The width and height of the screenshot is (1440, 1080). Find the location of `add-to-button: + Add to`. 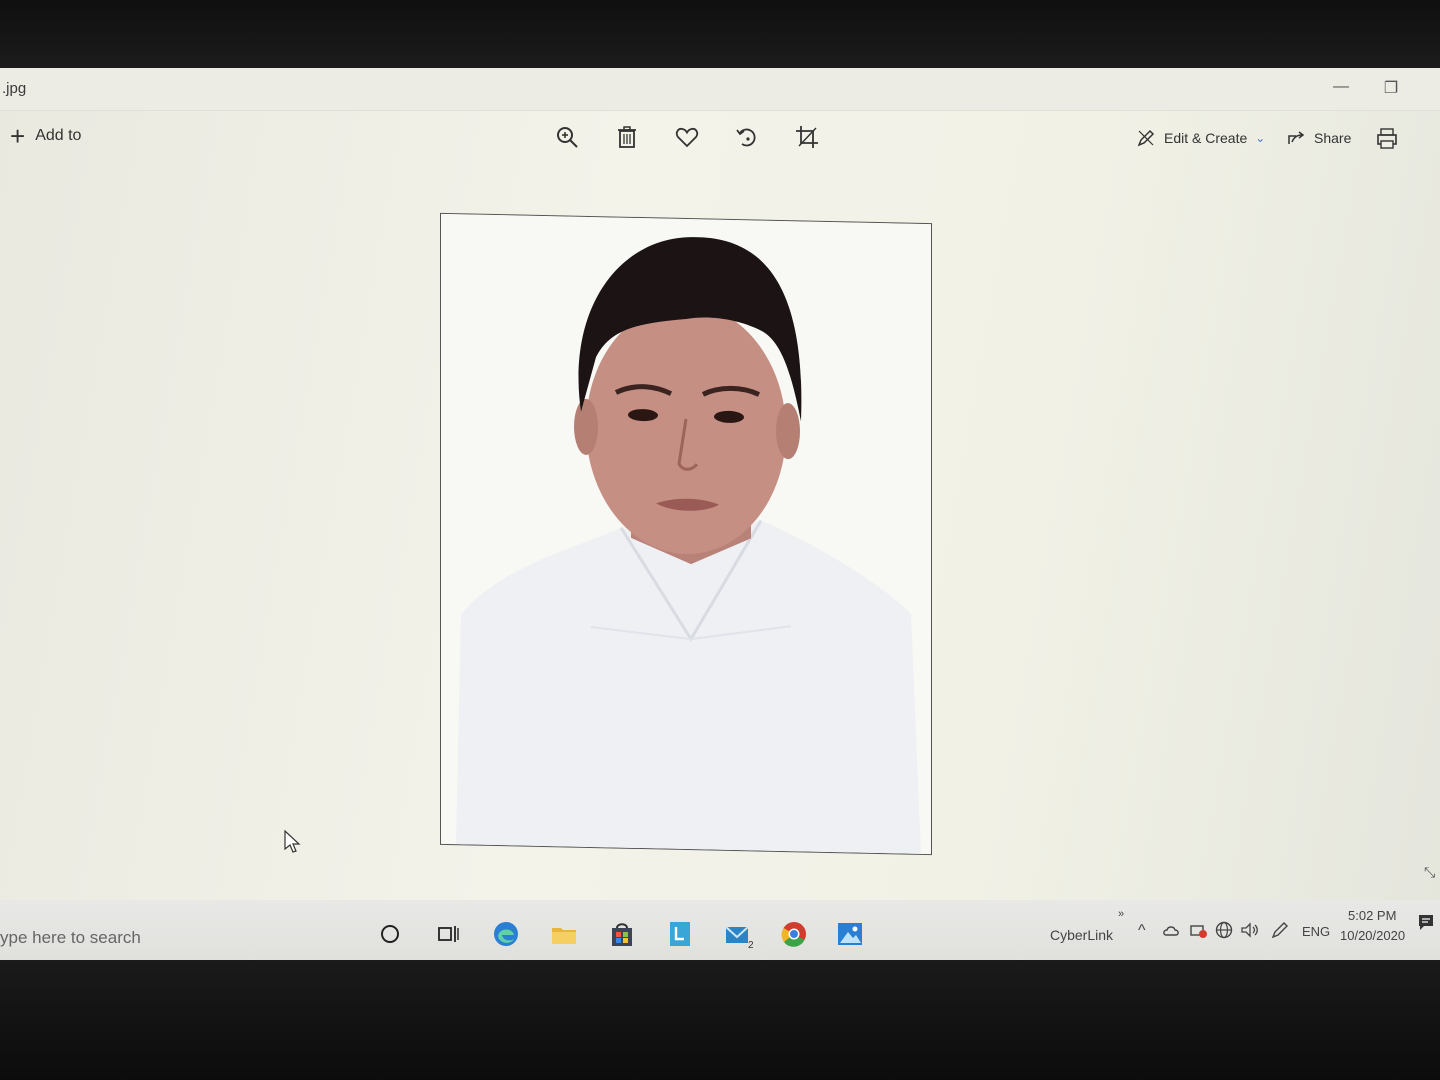

add-to-button: + Add to is located at coordinates (46, 136).